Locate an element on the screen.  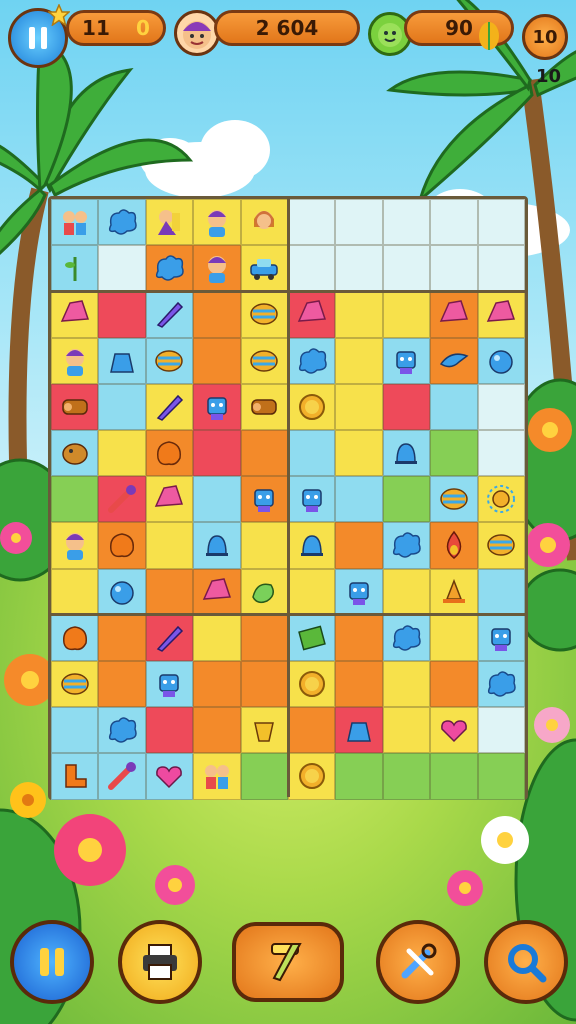
pause-button is located at coordinates (52, 962).